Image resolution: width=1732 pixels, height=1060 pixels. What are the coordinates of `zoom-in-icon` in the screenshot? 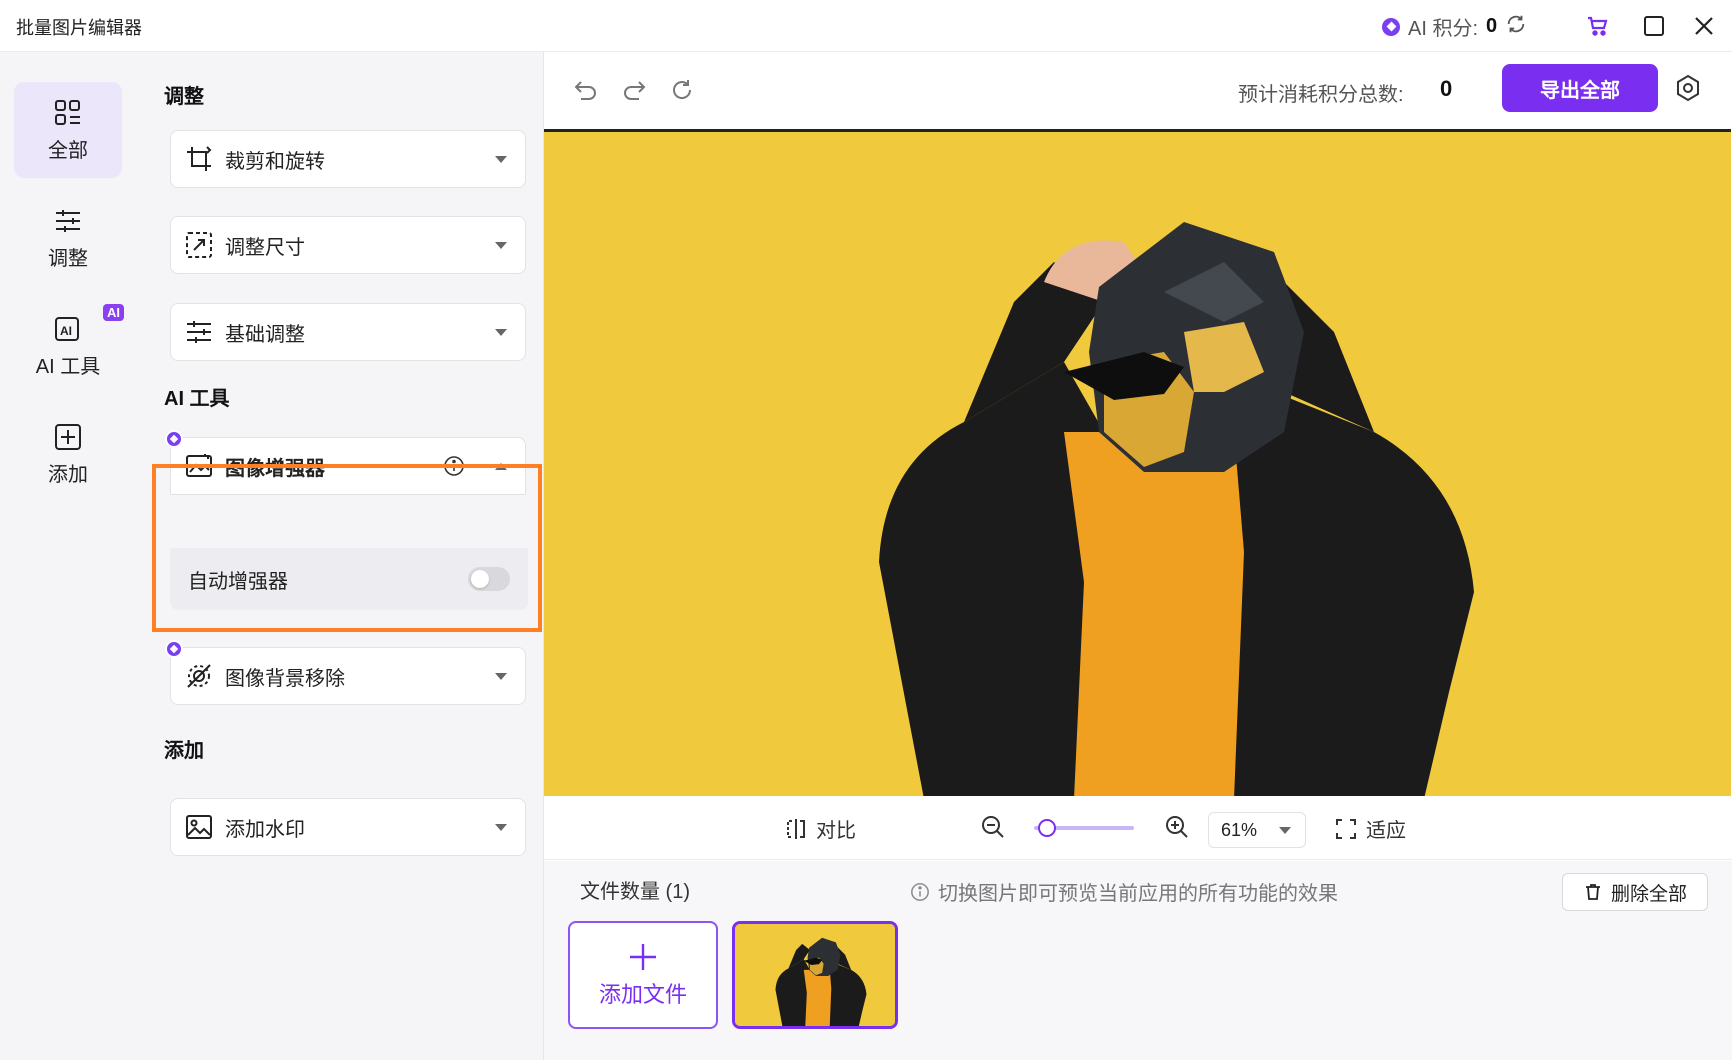 It's located at (1177, 827).